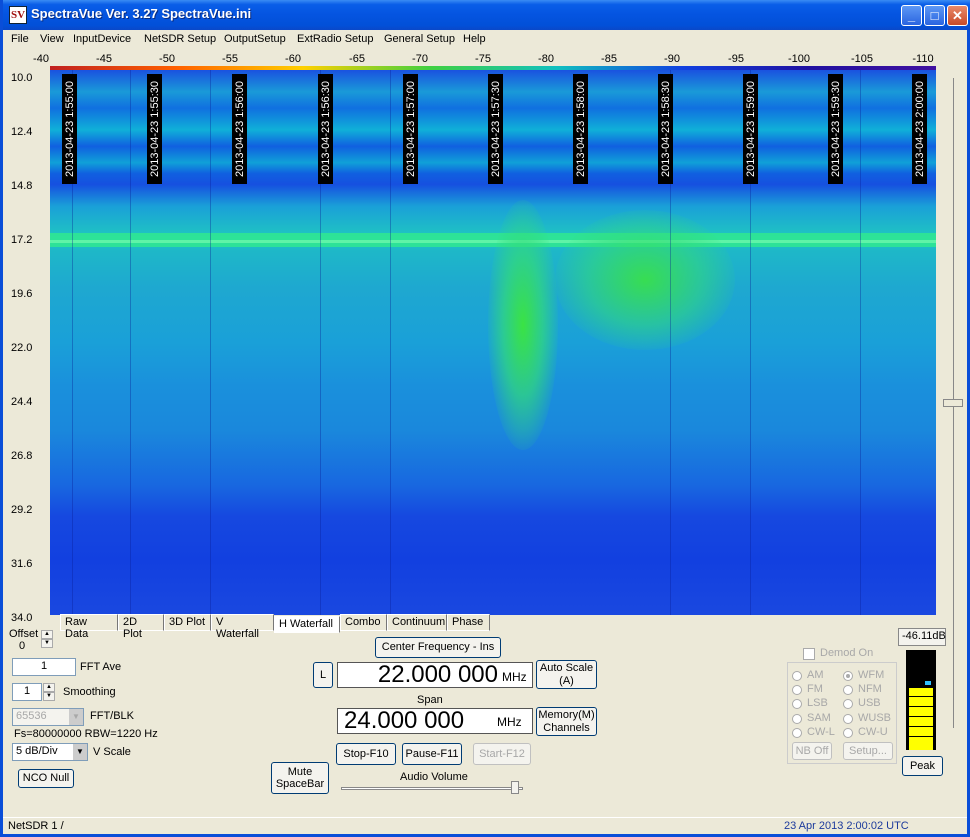  Describe the element at coordinates (566, 721) in the screenshot. I see `memory-channels-button: Memory(M) Channels` at that location.